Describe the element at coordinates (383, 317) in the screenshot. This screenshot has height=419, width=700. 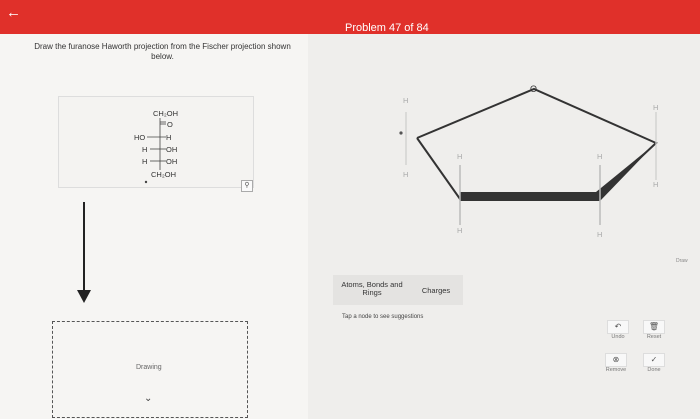
I see `suggestion-hint: Tap a node to see suggestions` at that location.